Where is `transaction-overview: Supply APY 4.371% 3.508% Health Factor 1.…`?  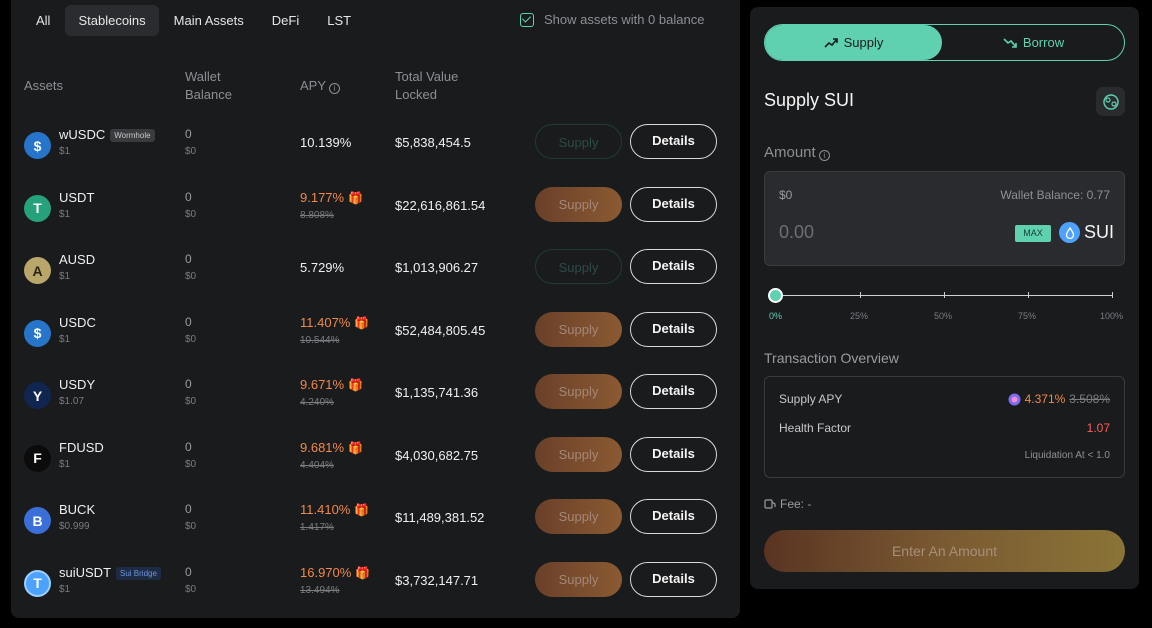
transaction-overview: Supply APY 4.371% 3.508% Health Factor 1.… is located at coordinates (944, 427).